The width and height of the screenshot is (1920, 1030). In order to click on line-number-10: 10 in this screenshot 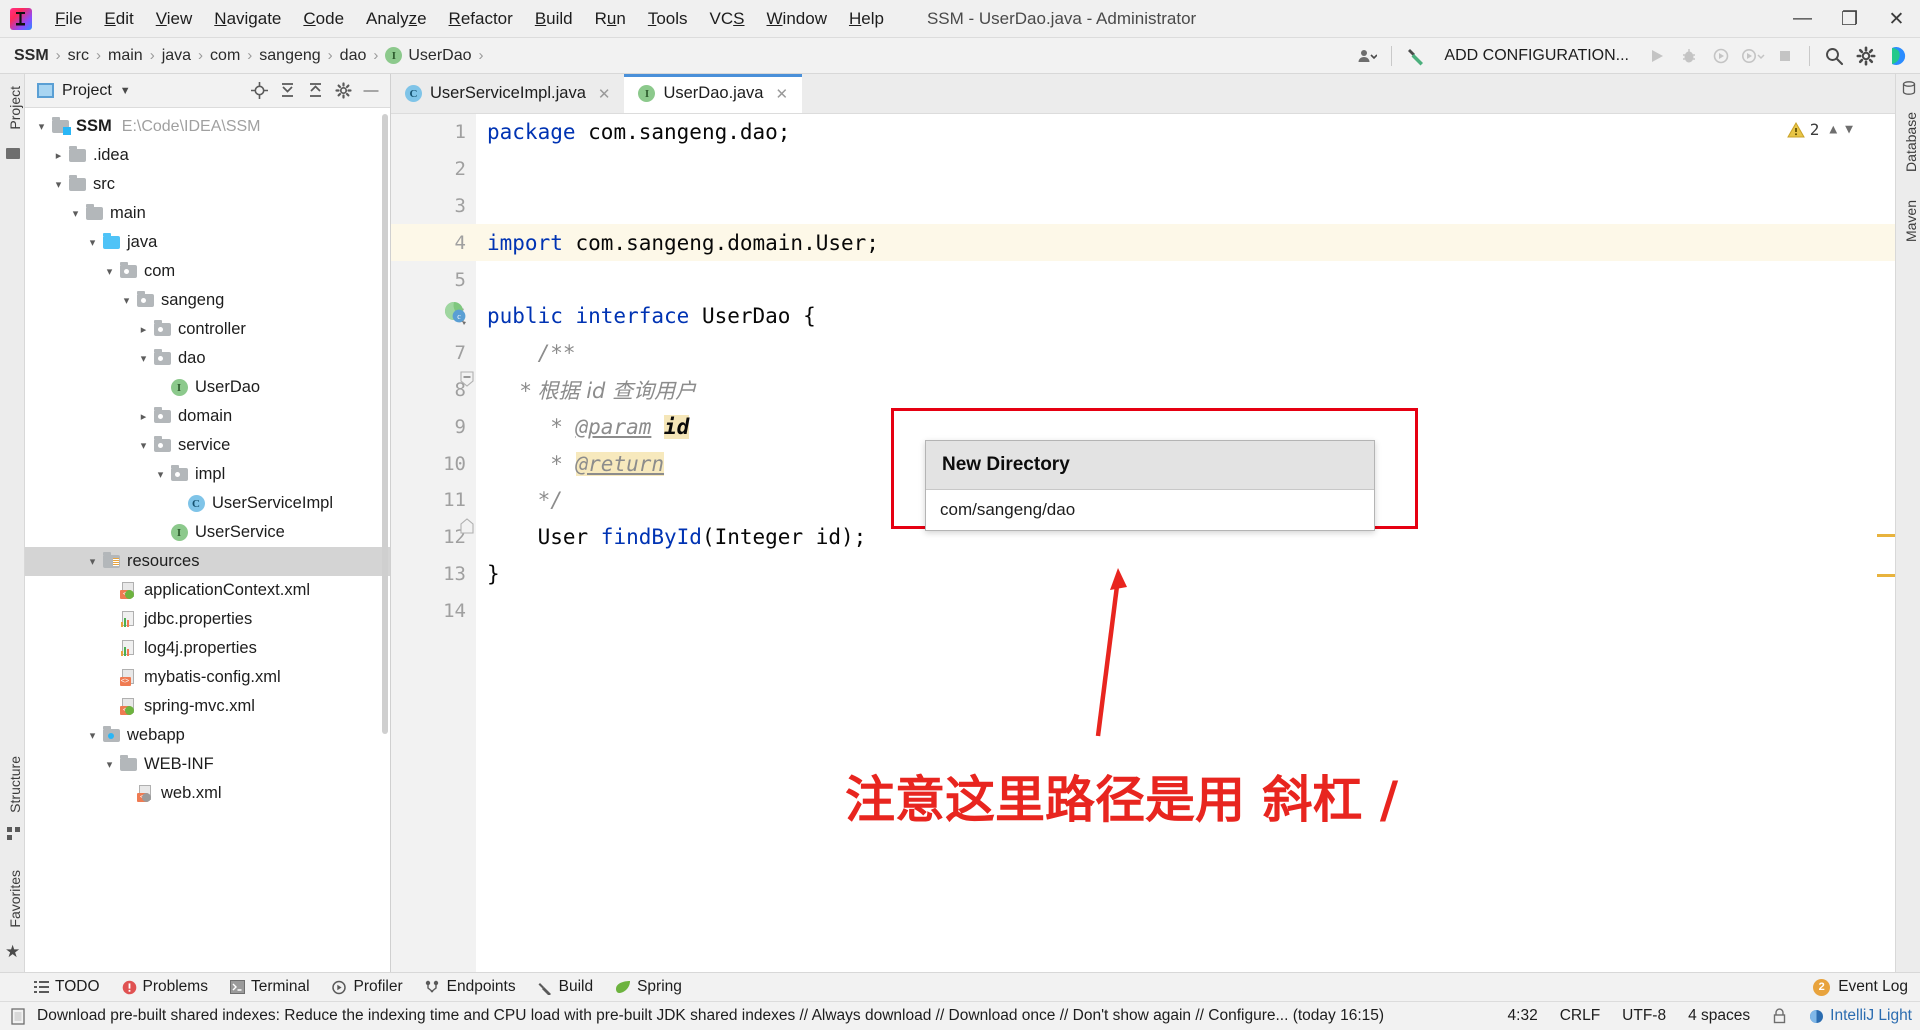, I will do `click(433, 463)`.